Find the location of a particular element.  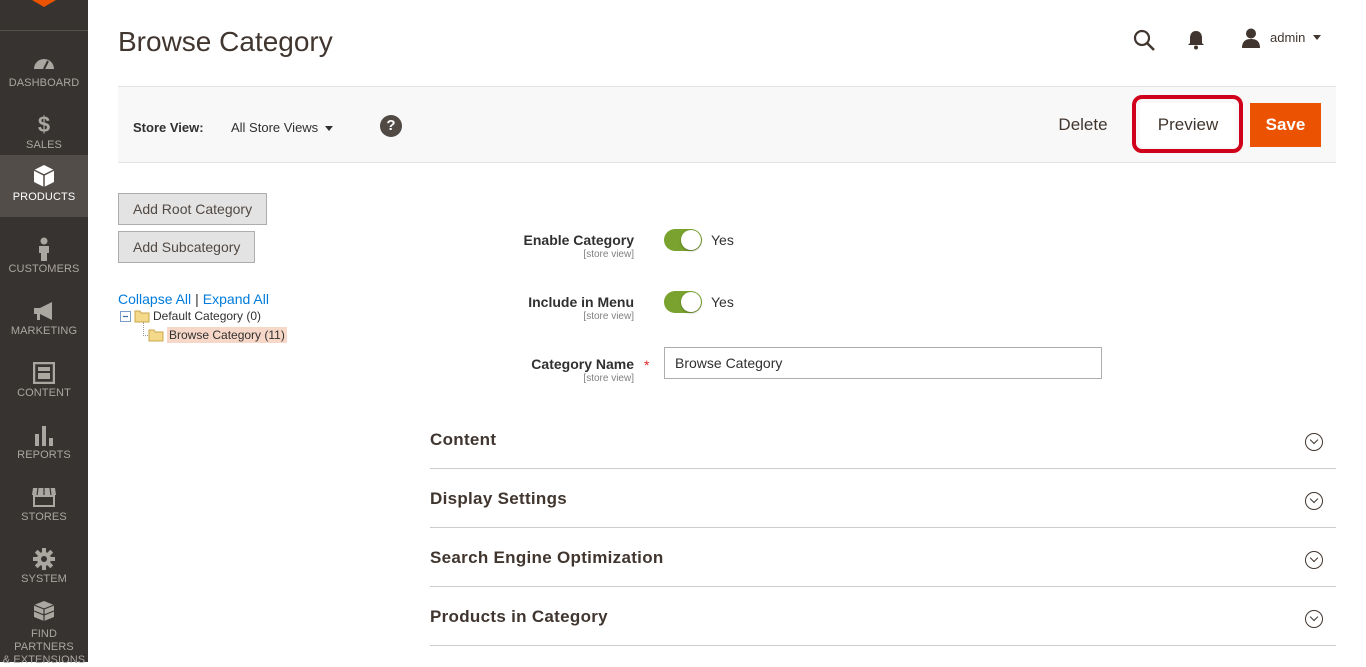

sidebar-item-label: CUSTOMERS is located at coordinates (44, 269).